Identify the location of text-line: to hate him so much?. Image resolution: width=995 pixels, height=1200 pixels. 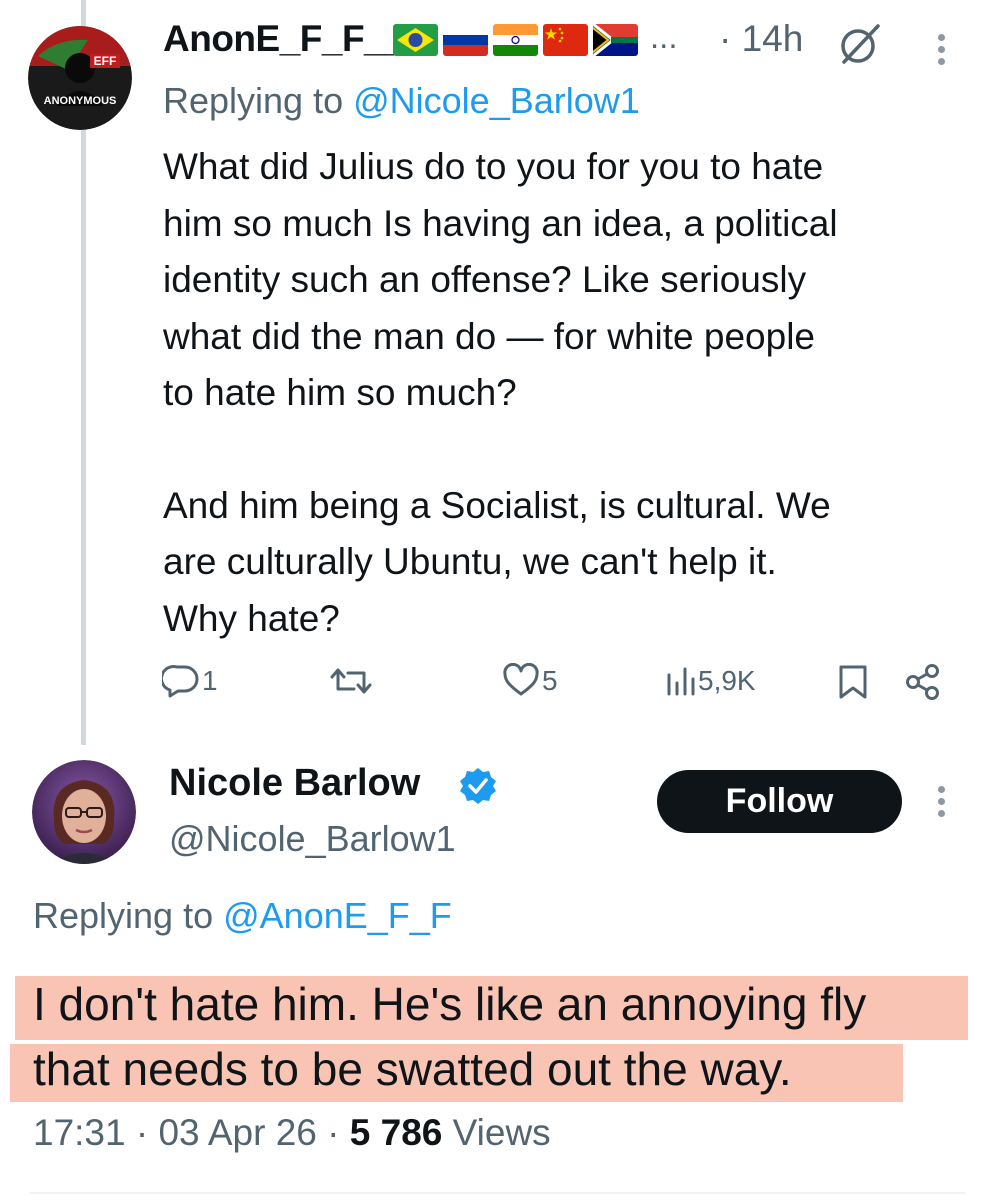
(340, 392).